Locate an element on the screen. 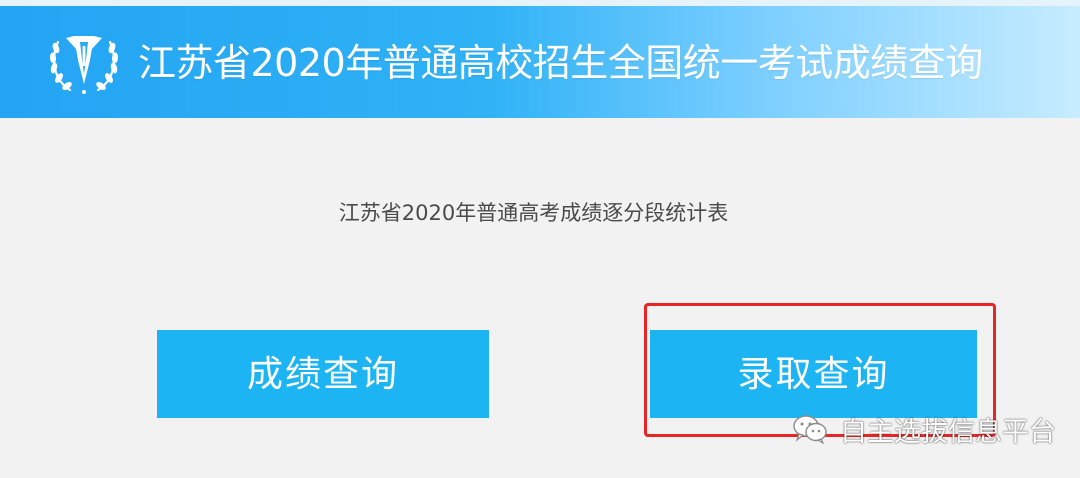  admission-query-button: 录取查询 is located at coordinates (813, 374).